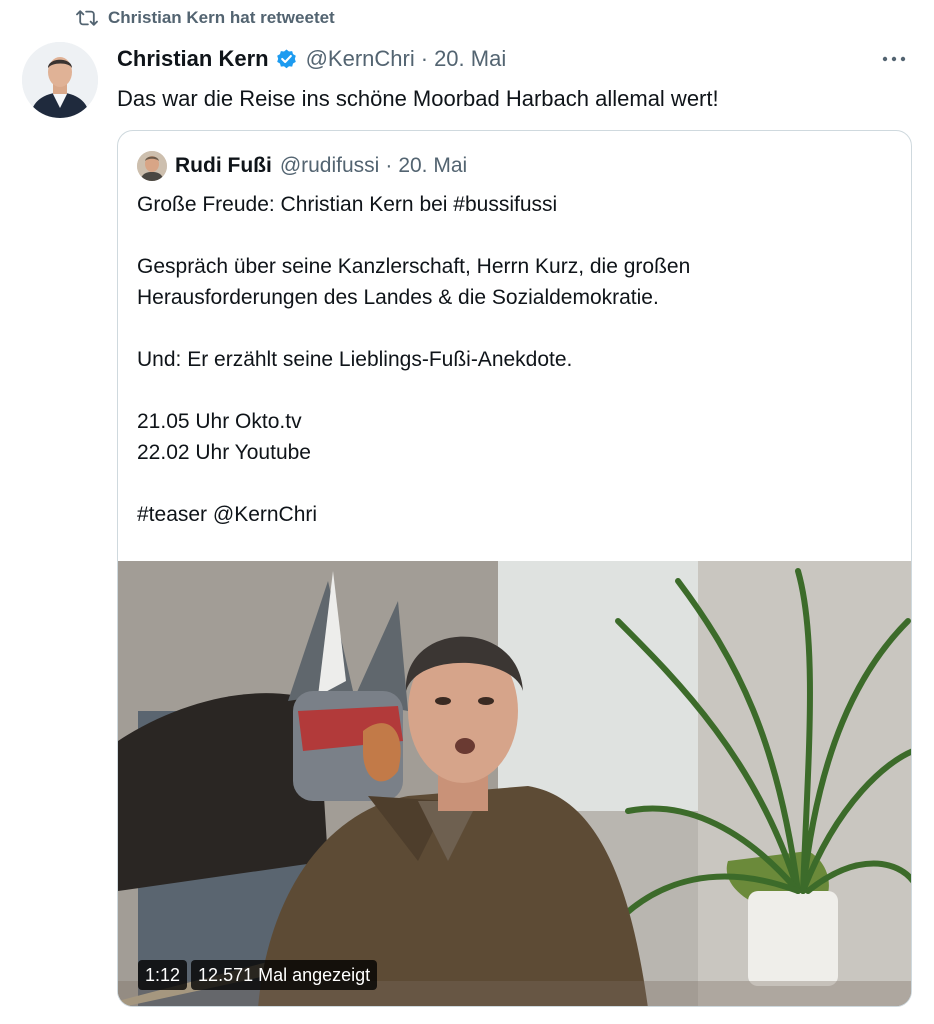 Image resolution: width=934 pixels, height=1024 pixels. What do you see at coordinates (60, 80) in the screenshot?
I see `avatar` at bounding box center [60, 80].